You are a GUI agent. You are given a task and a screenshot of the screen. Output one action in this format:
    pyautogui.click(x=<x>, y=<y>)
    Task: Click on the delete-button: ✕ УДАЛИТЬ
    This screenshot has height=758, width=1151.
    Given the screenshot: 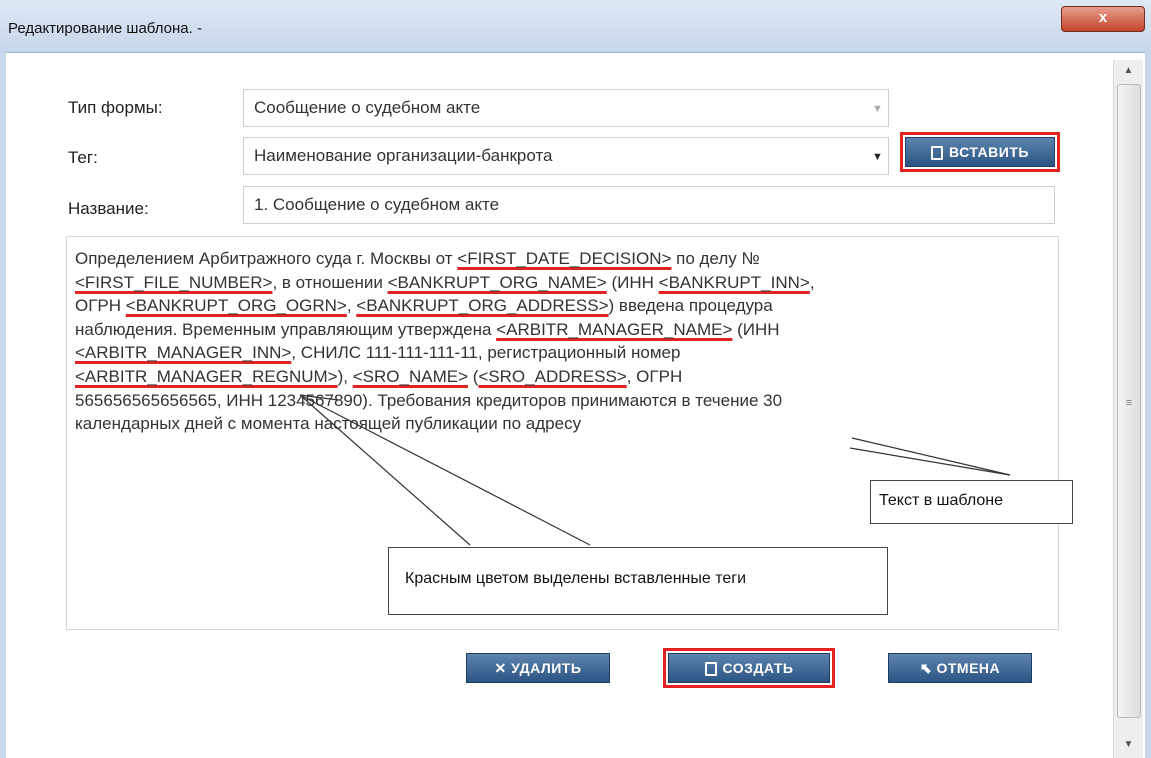 What is the action you would take?
    pyautogui.click(x=538, y=668)
    